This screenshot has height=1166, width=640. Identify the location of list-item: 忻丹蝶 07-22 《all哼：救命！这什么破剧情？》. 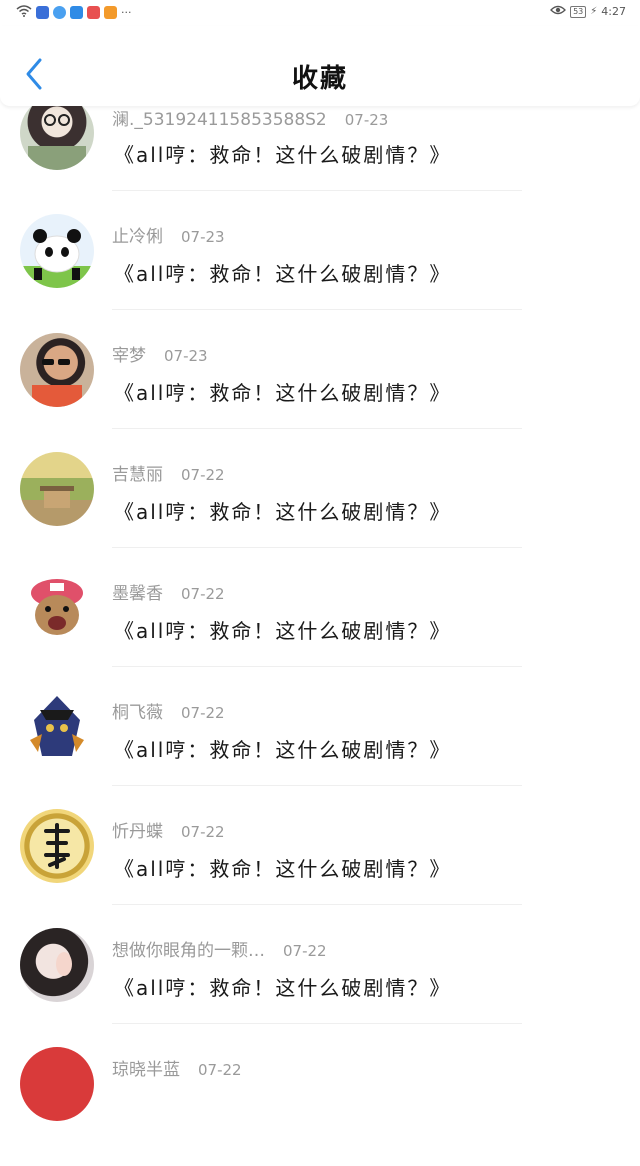
(320, 868).